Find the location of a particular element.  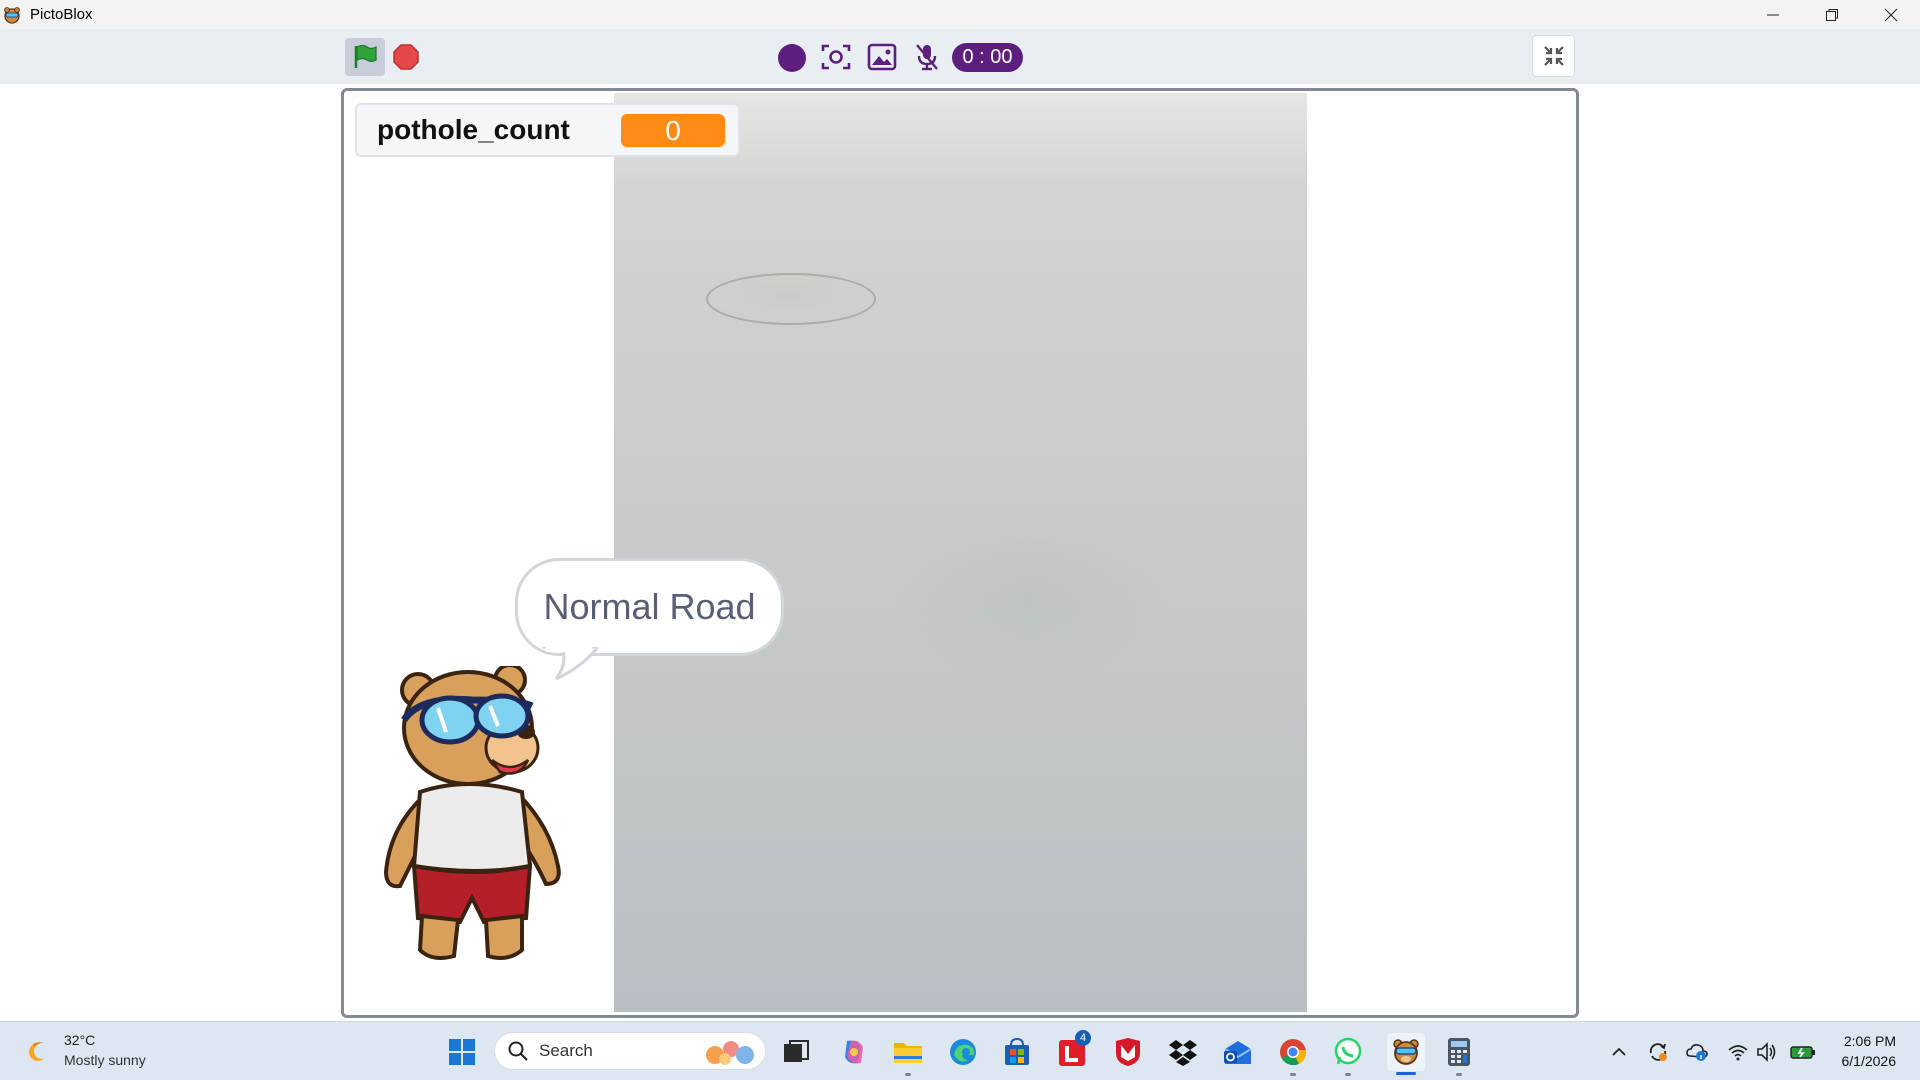

battery-tray-button is located at coordinates (1803, 1052).